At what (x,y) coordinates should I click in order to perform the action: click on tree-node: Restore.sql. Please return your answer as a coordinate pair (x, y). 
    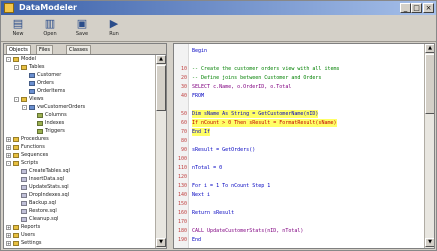
    Looking at the image, I should click on (80, 211).